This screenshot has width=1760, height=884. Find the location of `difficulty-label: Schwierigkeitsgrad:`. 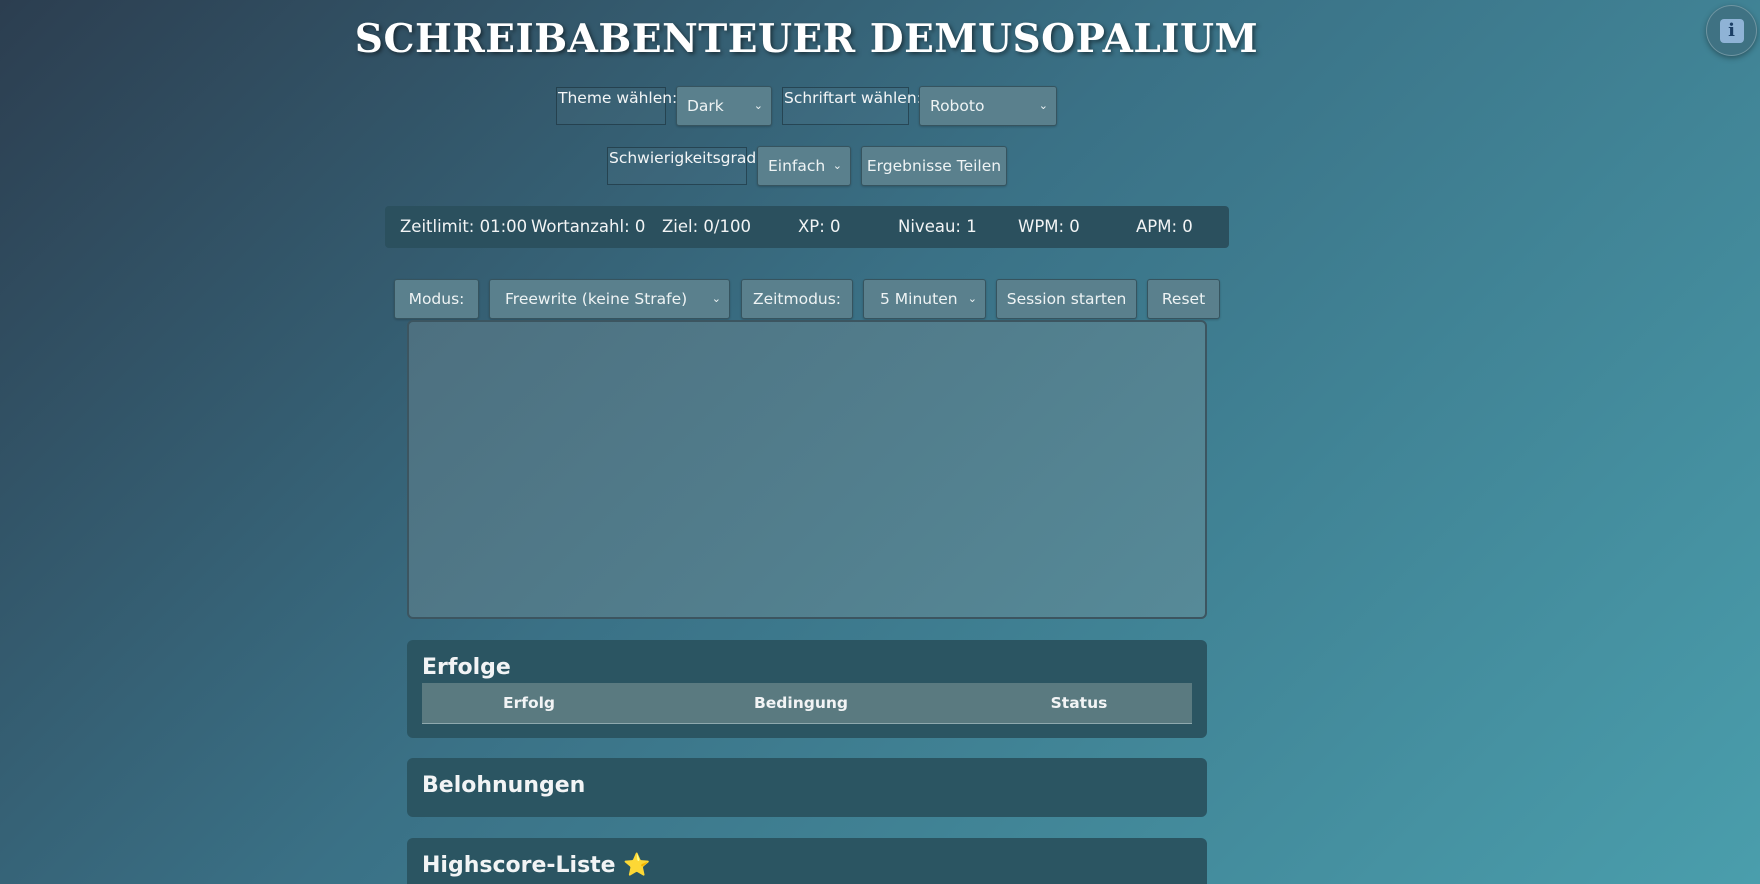

difficulty-label: Schwierigkeitsgrad: is located at coordinates (684, 166).